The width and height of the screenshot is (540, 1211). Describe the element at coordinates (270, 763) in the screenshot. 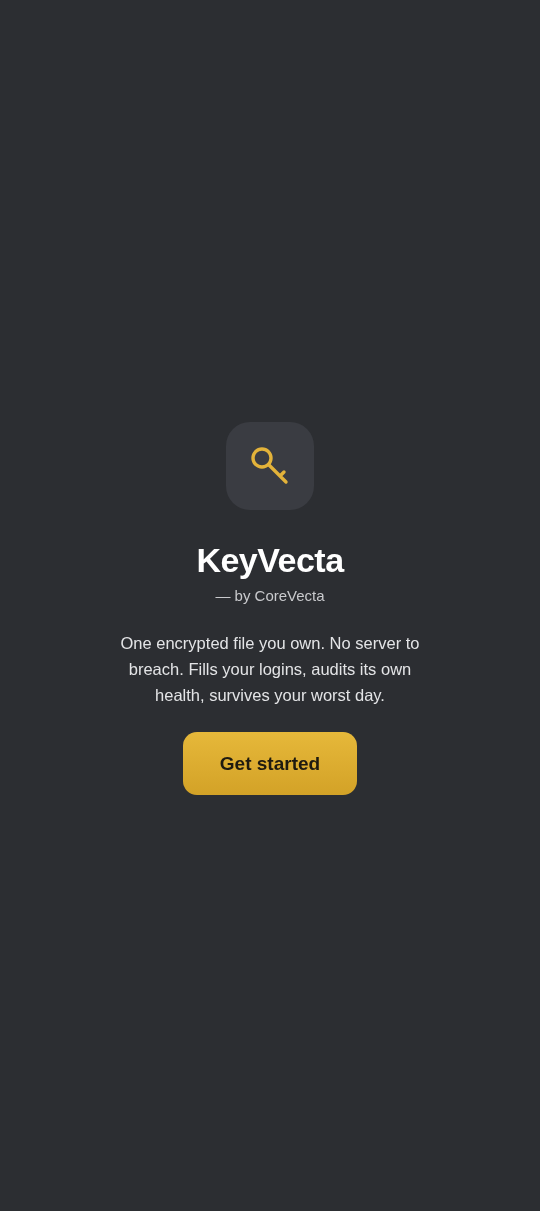

I see `get-started-button: Get started` at that location.